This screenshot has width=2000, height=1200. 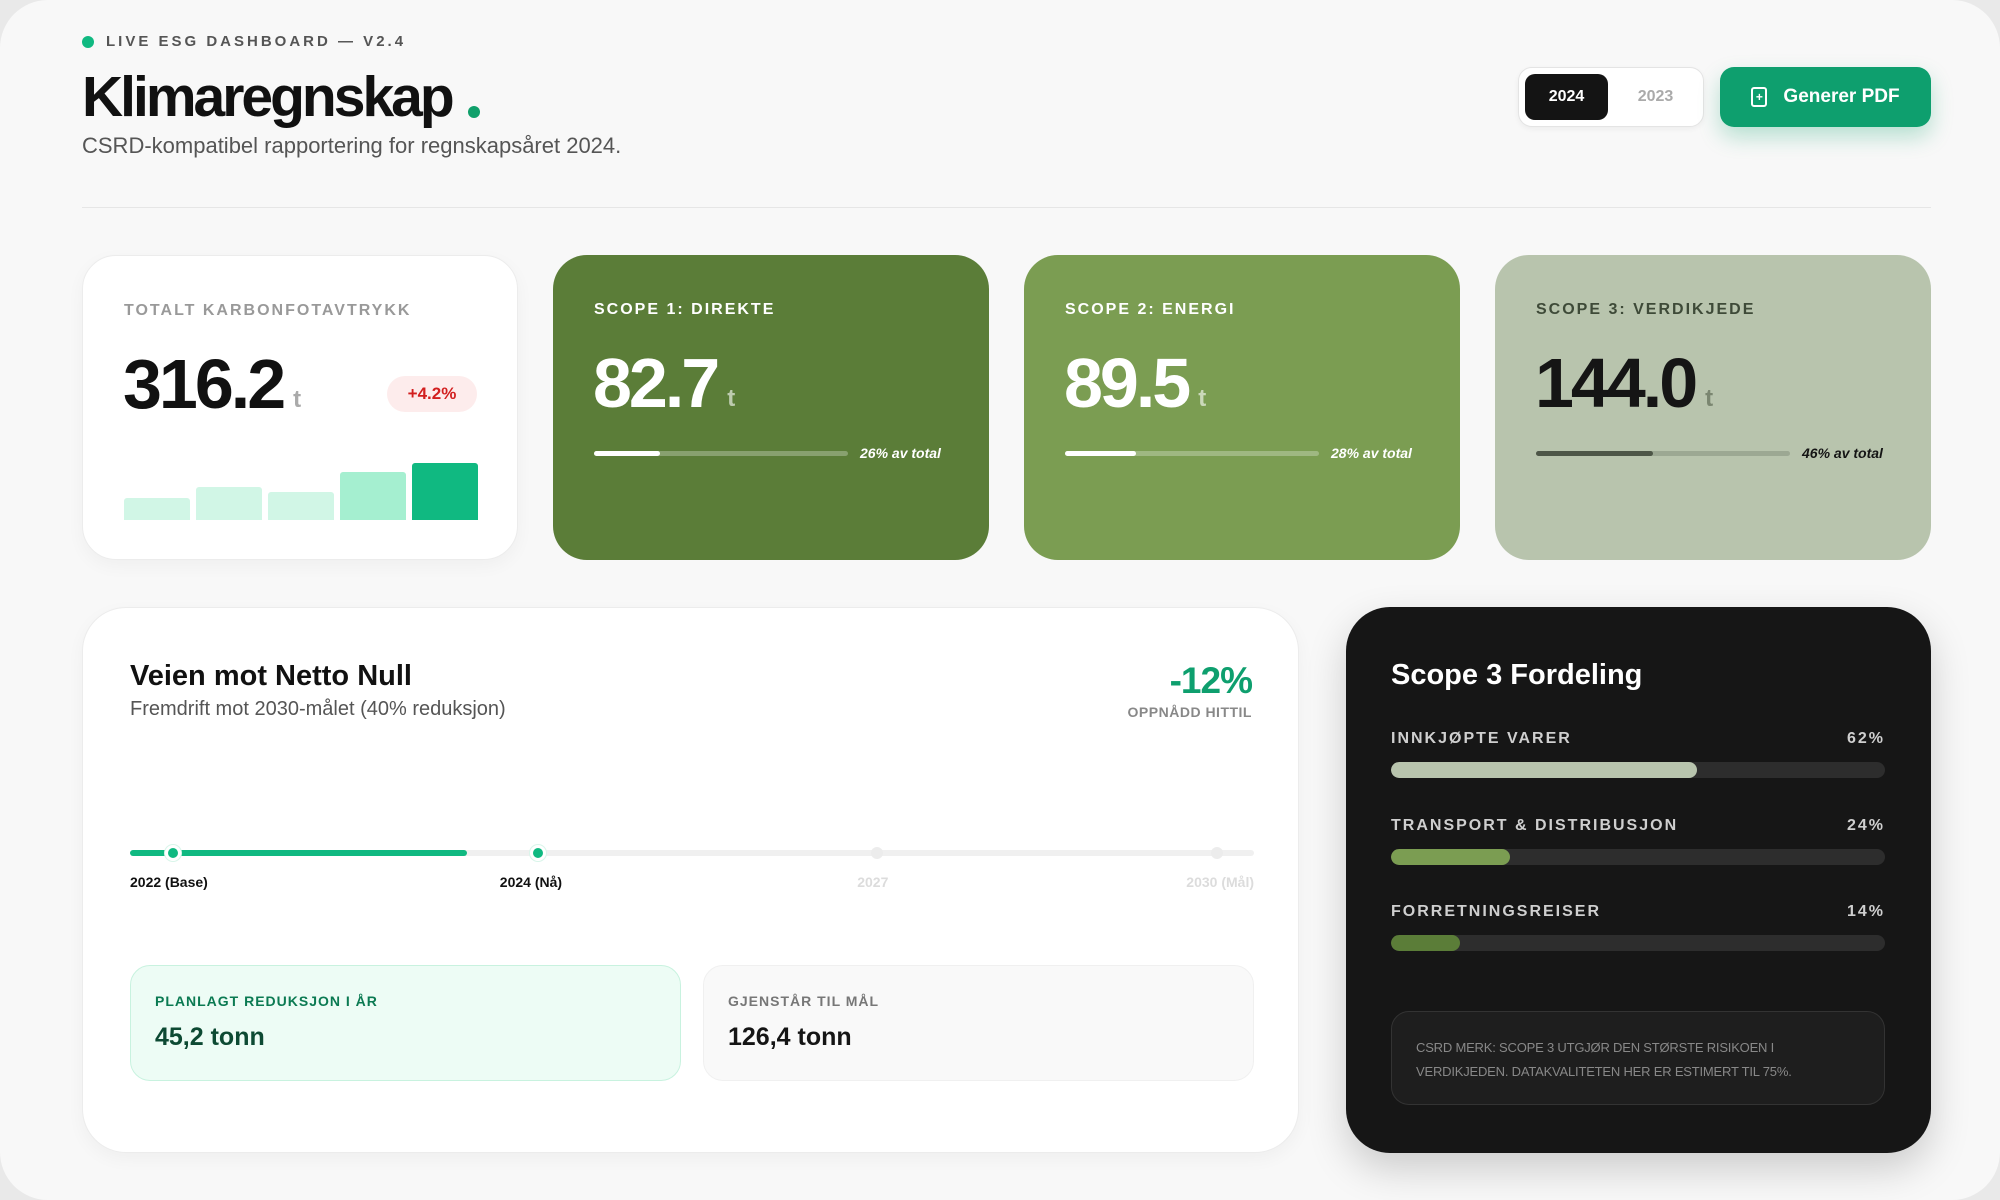 I want to click on total-footprint-label: TOTALT KARBONFOTAVTRYKK, so click(x=268, y=310).